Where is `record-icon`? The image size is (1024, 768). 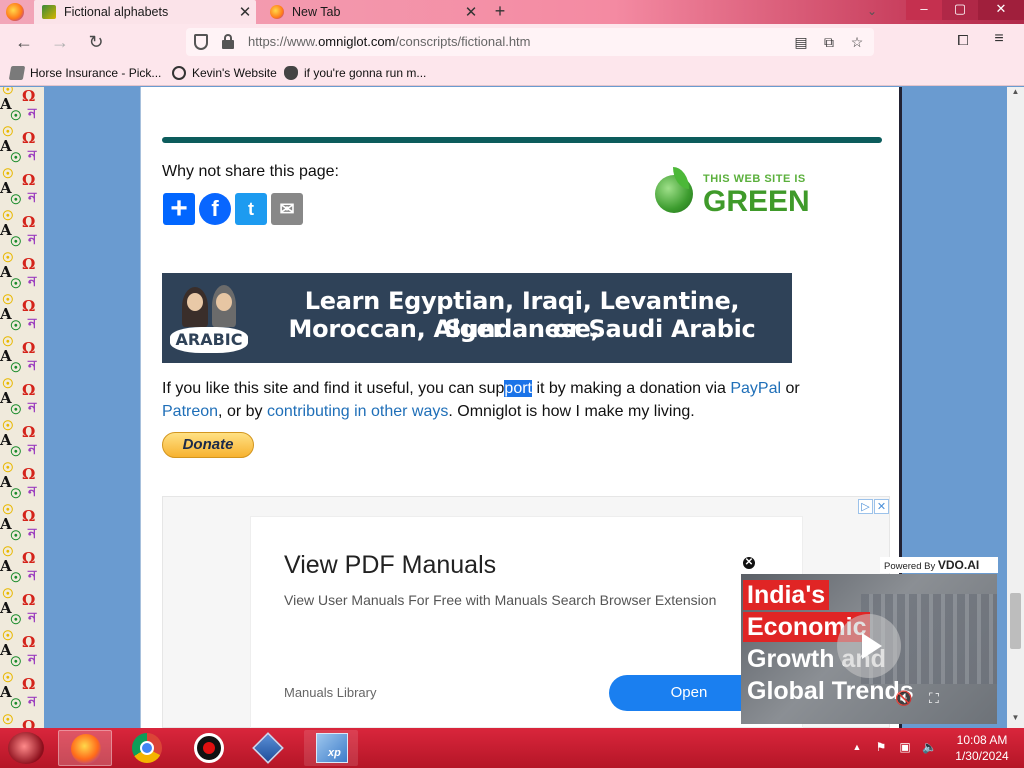 record-icon is located at coordinates (209, 748).